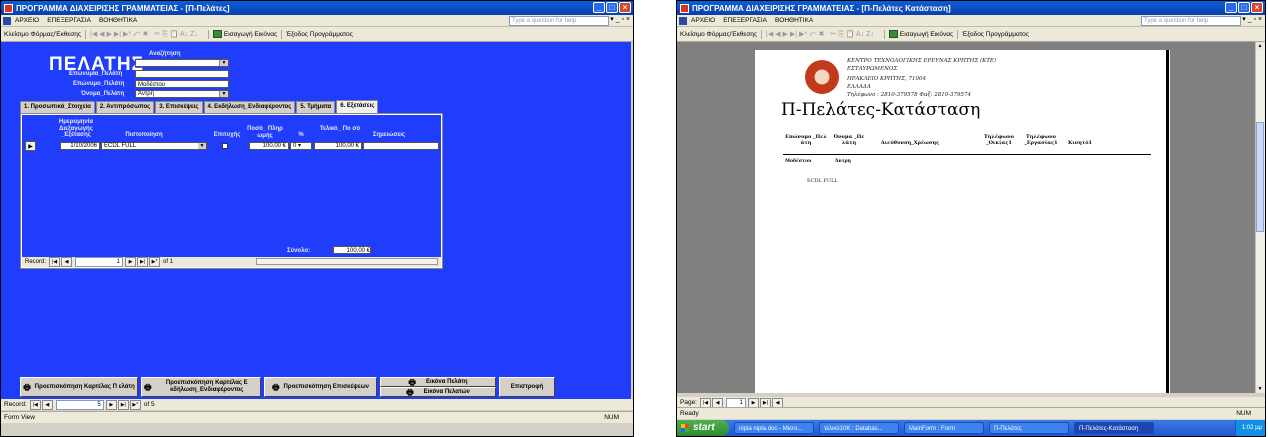  What do you see at coordinates (217, 34) in the screenshot?
I see `image-icon` at bounding box center [217, 34].